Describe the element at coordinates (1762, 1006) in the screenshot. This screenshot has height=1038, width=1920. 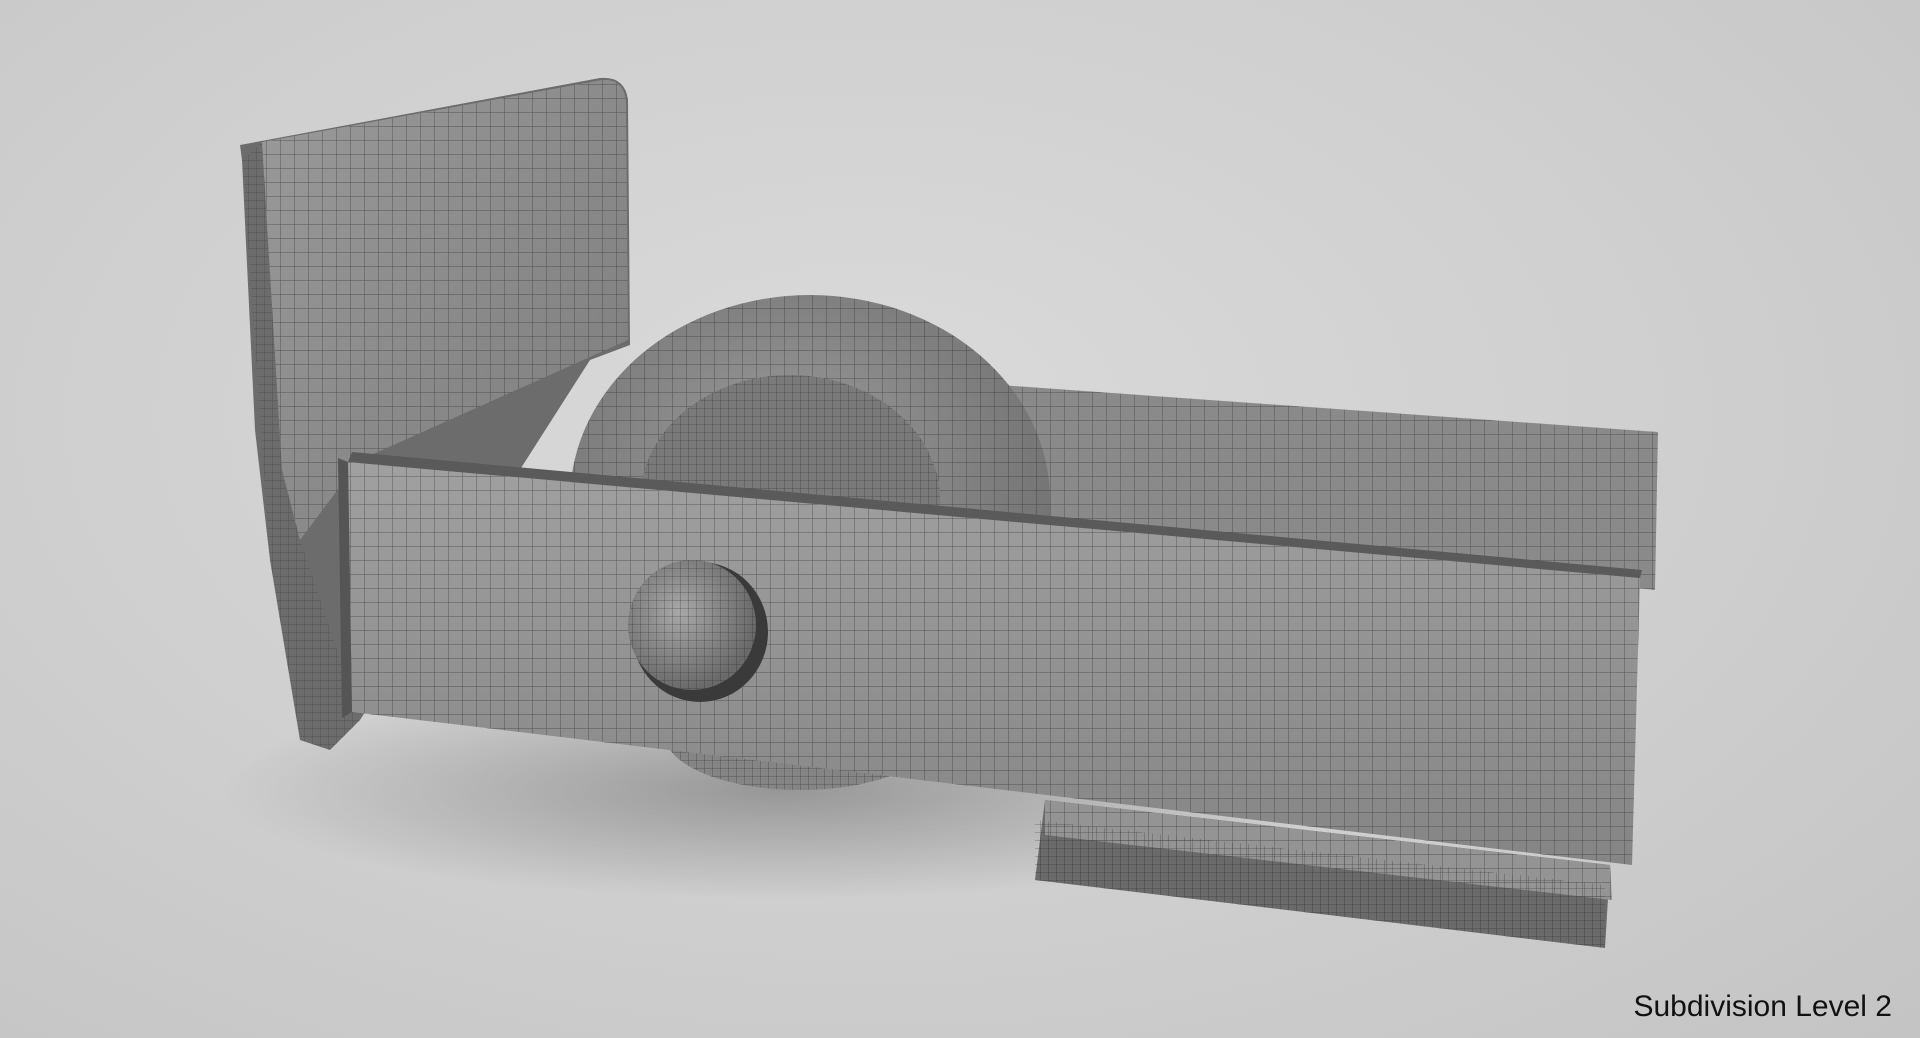
I see `subdivision-level-caption: Subdivision Level 2` at that location.